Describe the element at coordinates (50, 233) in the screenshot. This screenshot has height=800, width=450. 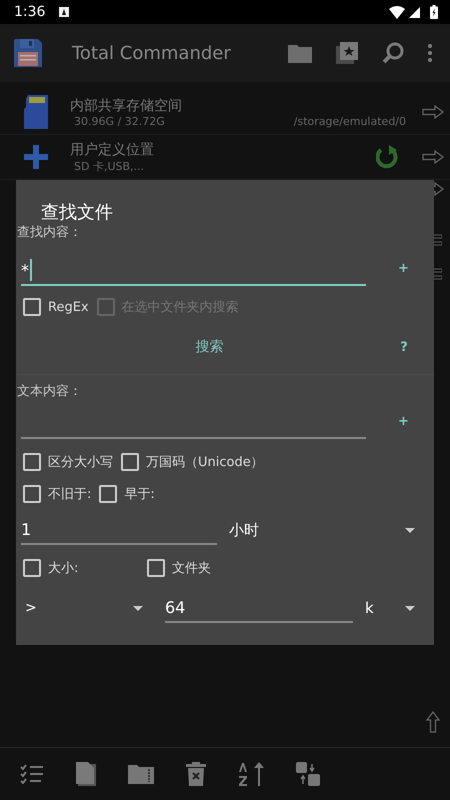
I see `search-label: 查找内容：` at that location.